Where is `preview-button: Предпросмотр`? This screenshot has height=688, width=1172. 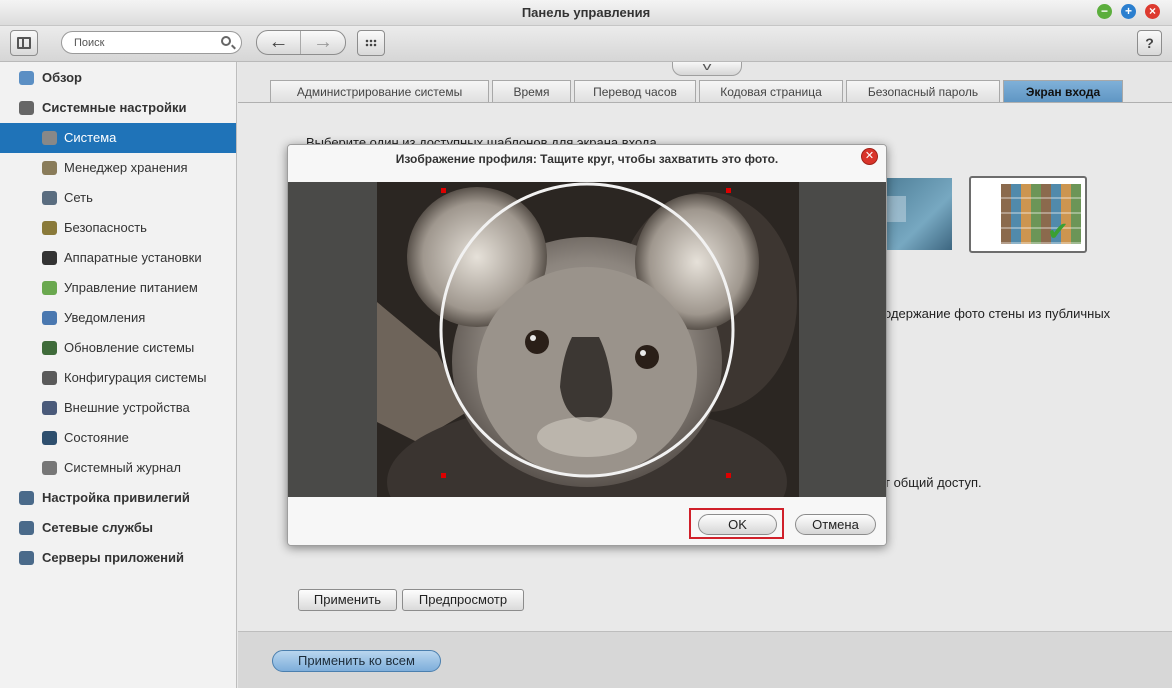
preview-button: Предпросмотр is located at coordinates (463, 600).